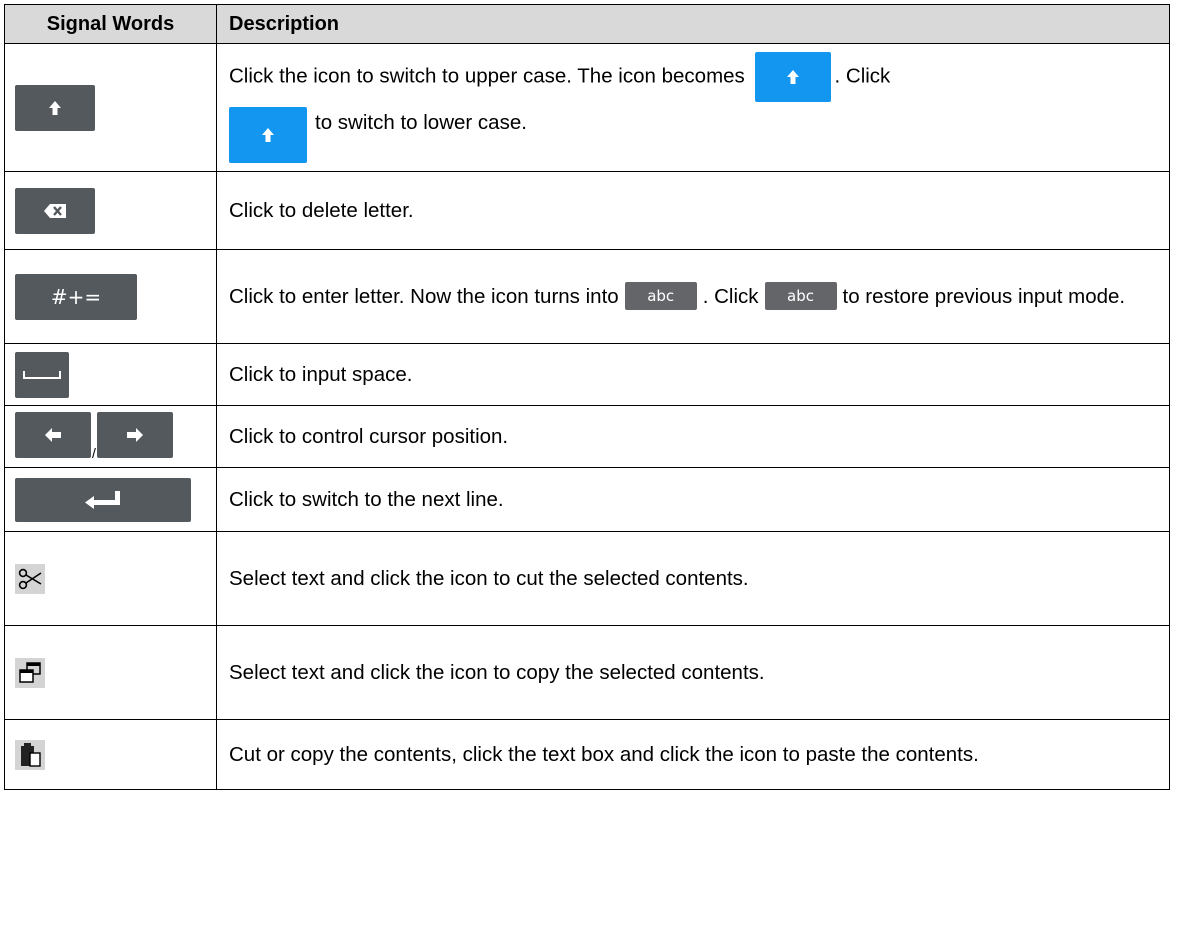 The width and height of the screenshot is (1177, 931). Describe the element at coordinates (42, 374) in the screenshot. I see `space-key-icon` at that location.